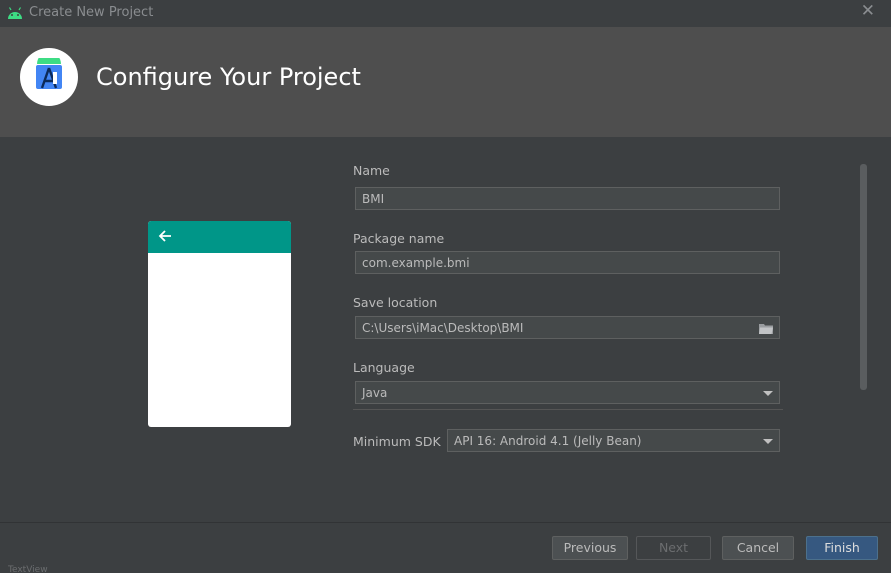 The image size is (891, 573). What do you see at coordinates (590, 548) in the screenshot?
I see `previous-button: Previous` at bounding box center [590, 548].